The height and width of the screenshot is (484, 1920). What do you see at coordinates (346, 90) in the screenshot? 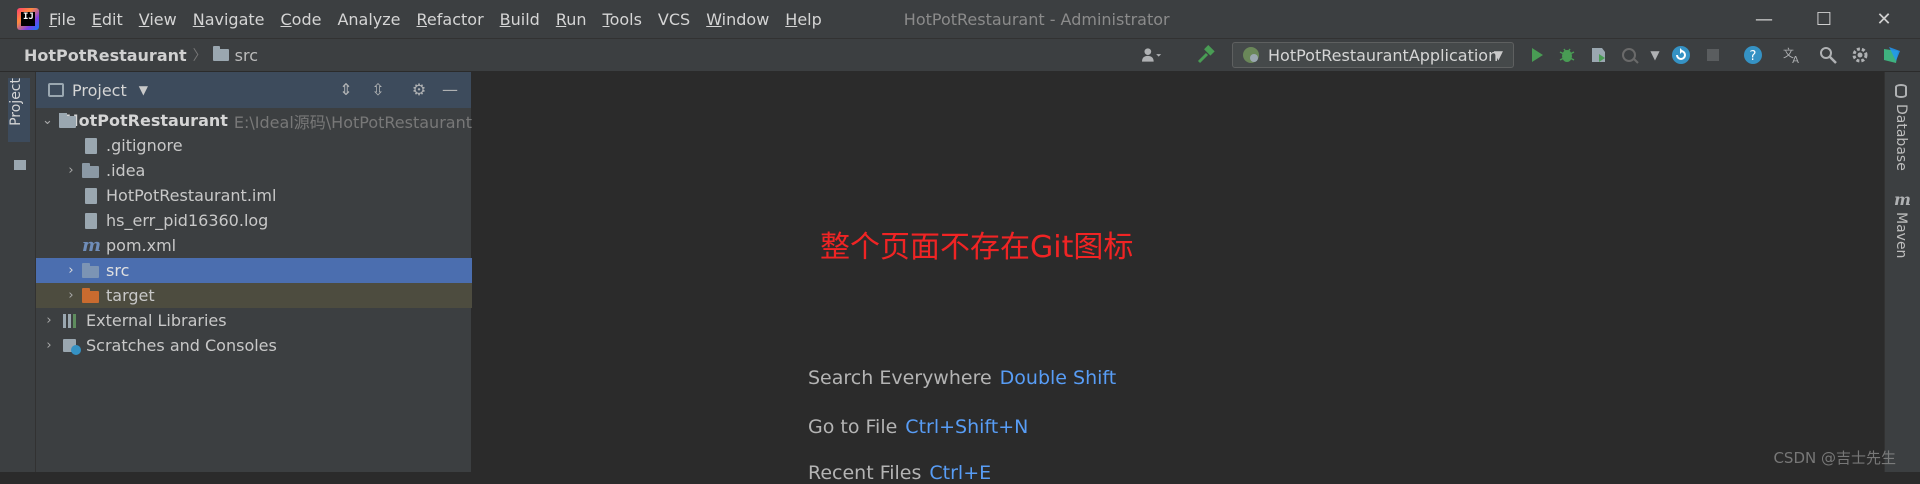
I see `expand-all-icon: ⇕` at bounding box center [346, 90].